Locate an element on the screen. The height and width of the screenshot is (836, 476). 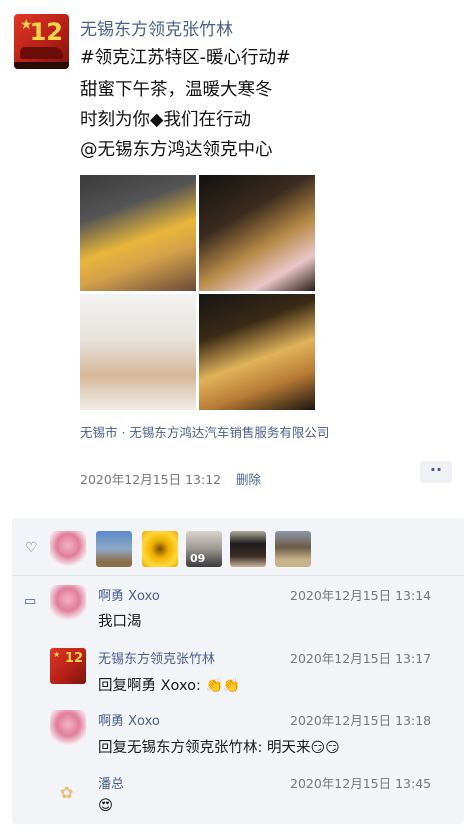
comment-author: 无锡东方领克张竹林 is located at coordinates (156, 657).